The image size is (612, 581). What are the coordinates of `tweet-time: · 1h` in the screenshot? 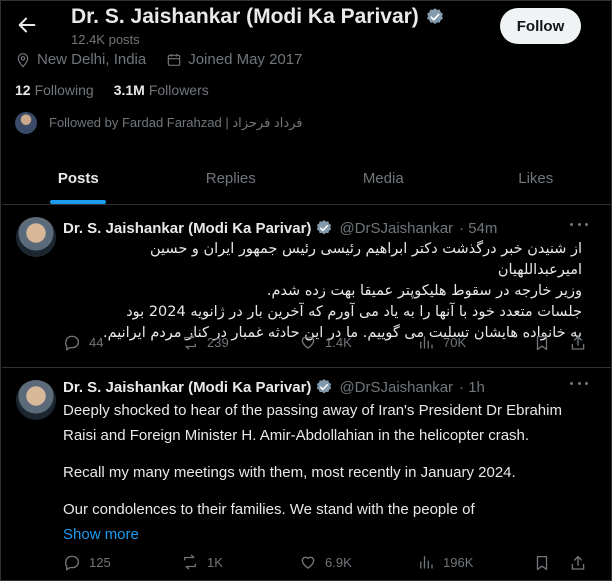 It's located at (472, 387).